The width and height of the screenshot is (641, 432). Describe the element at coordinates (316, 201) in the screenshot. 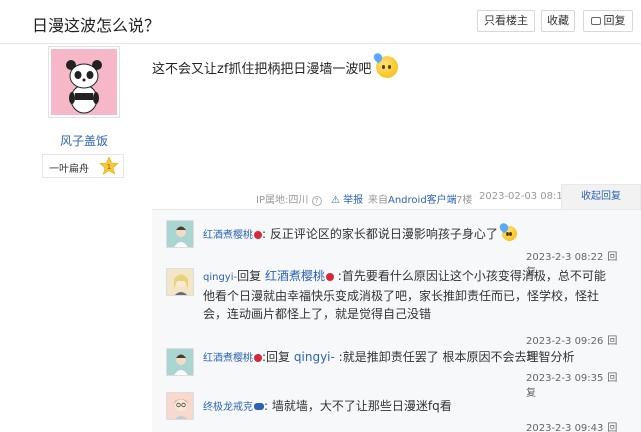

I see `question-icon: ?` at that location.